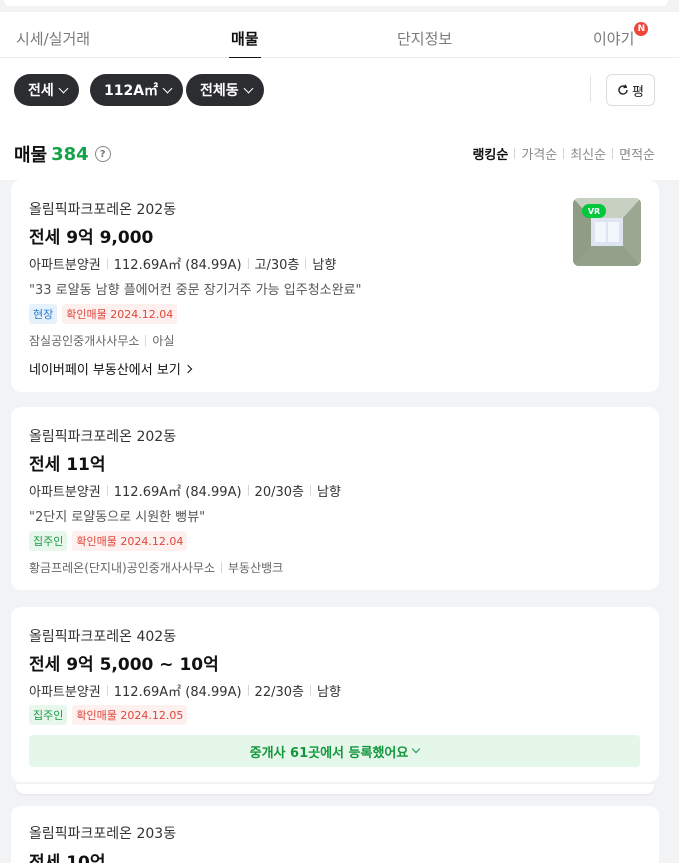  Describe the element at coordinates (334, 6) in the screenshot. I see `top-strip` at that location.